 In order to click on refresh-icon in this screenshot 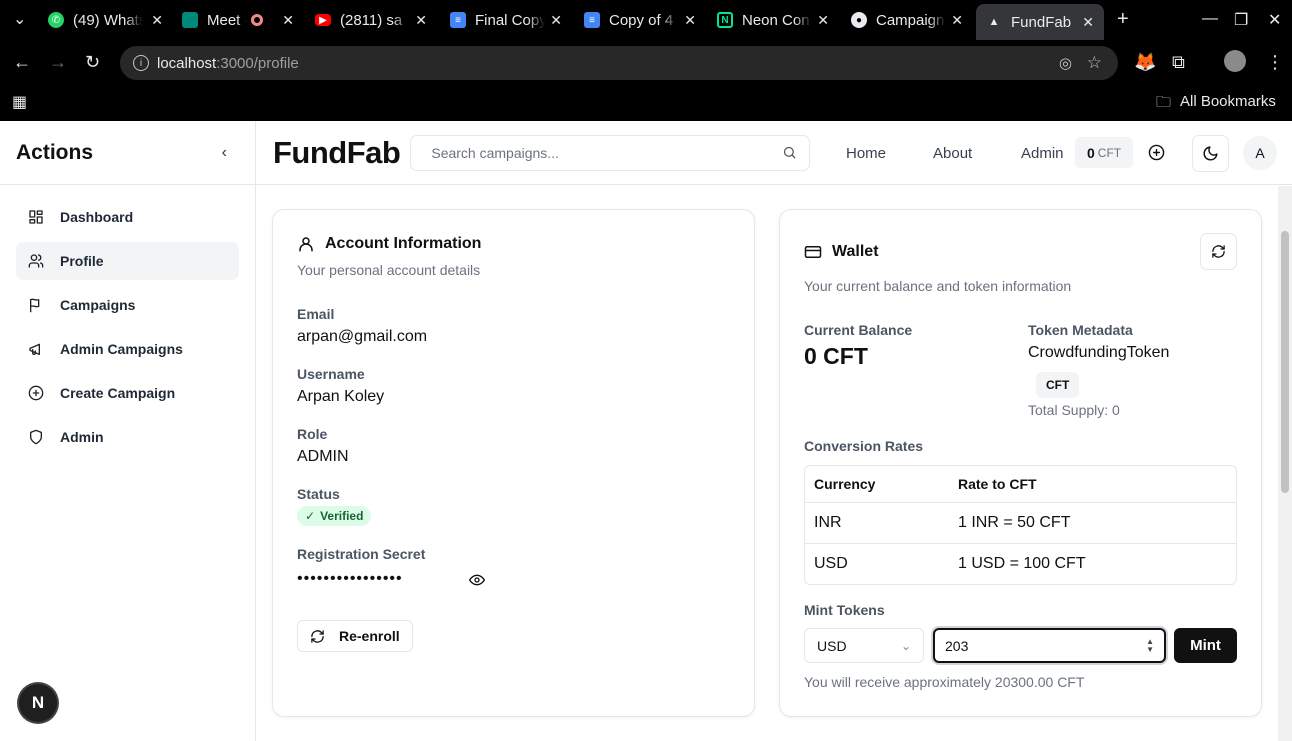, I will do `click(1218, 251)`.